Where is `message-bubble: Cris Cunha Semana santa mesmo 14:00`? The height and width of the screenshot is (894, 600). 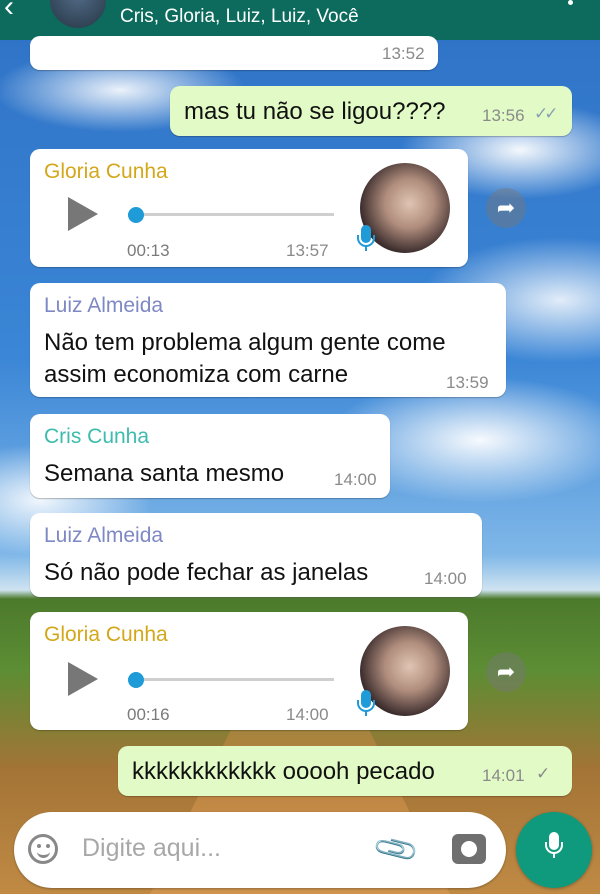 message-bubble: Cris Cunha Semana santa mesmo 14:00 is located at coordinates (210, 456).